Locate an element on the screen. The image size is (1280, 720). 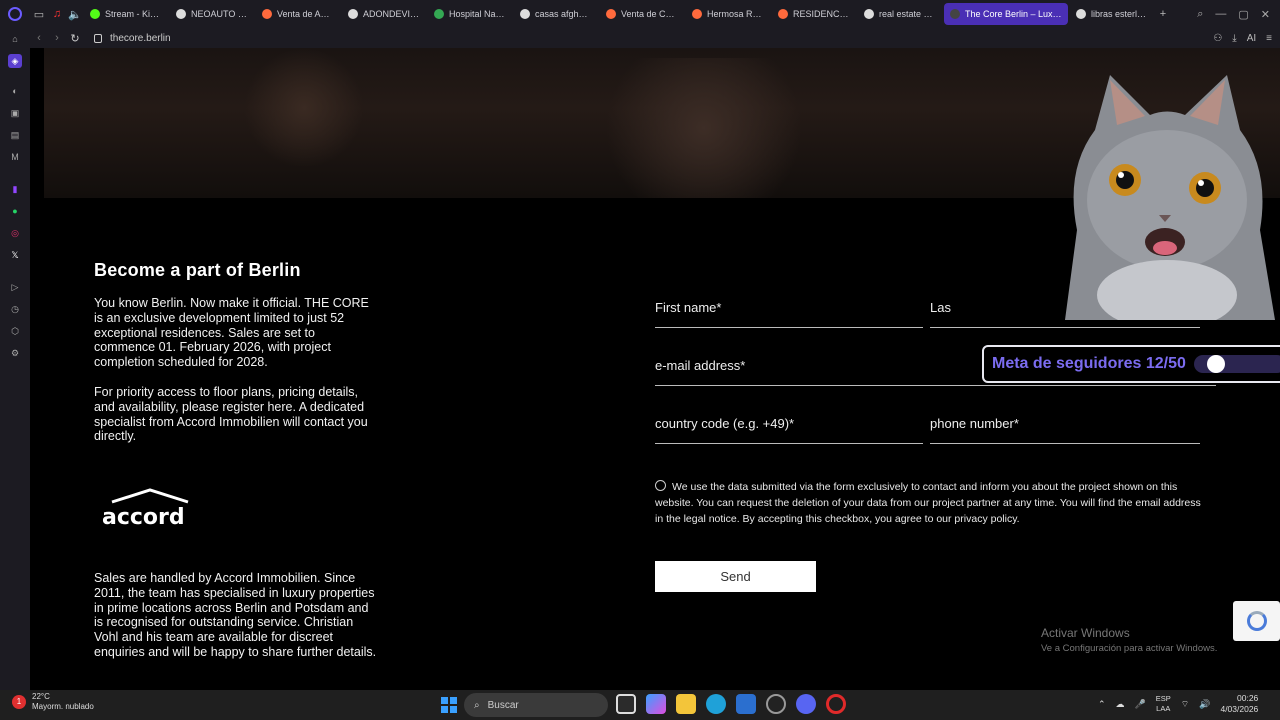
player-icon: ▷ is located at coordinates (15, 287).